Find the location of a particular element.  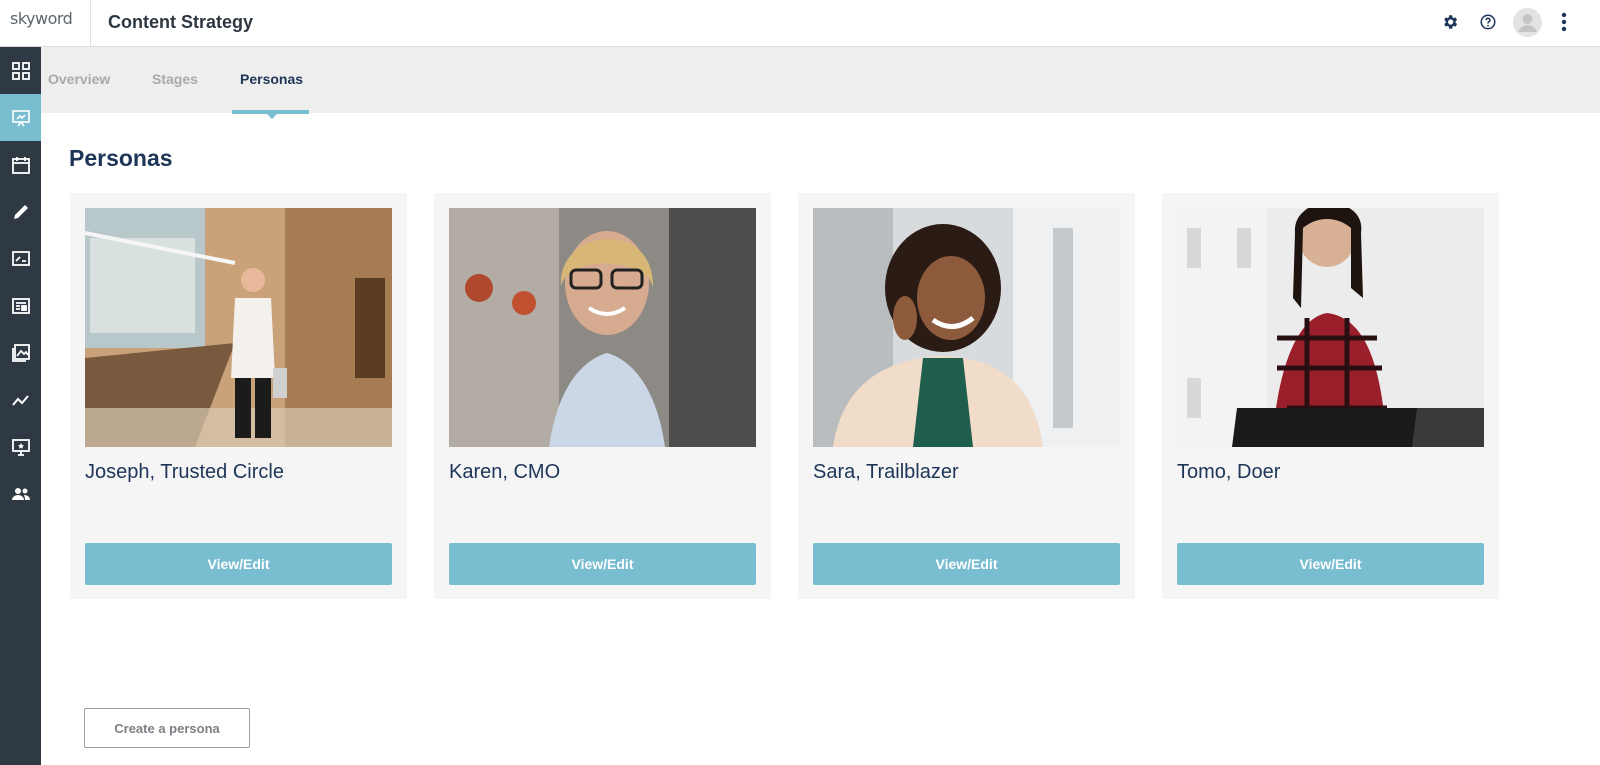

persona-card: Sara, Trailblazer View/Edit is located at coordinates (966, 396).